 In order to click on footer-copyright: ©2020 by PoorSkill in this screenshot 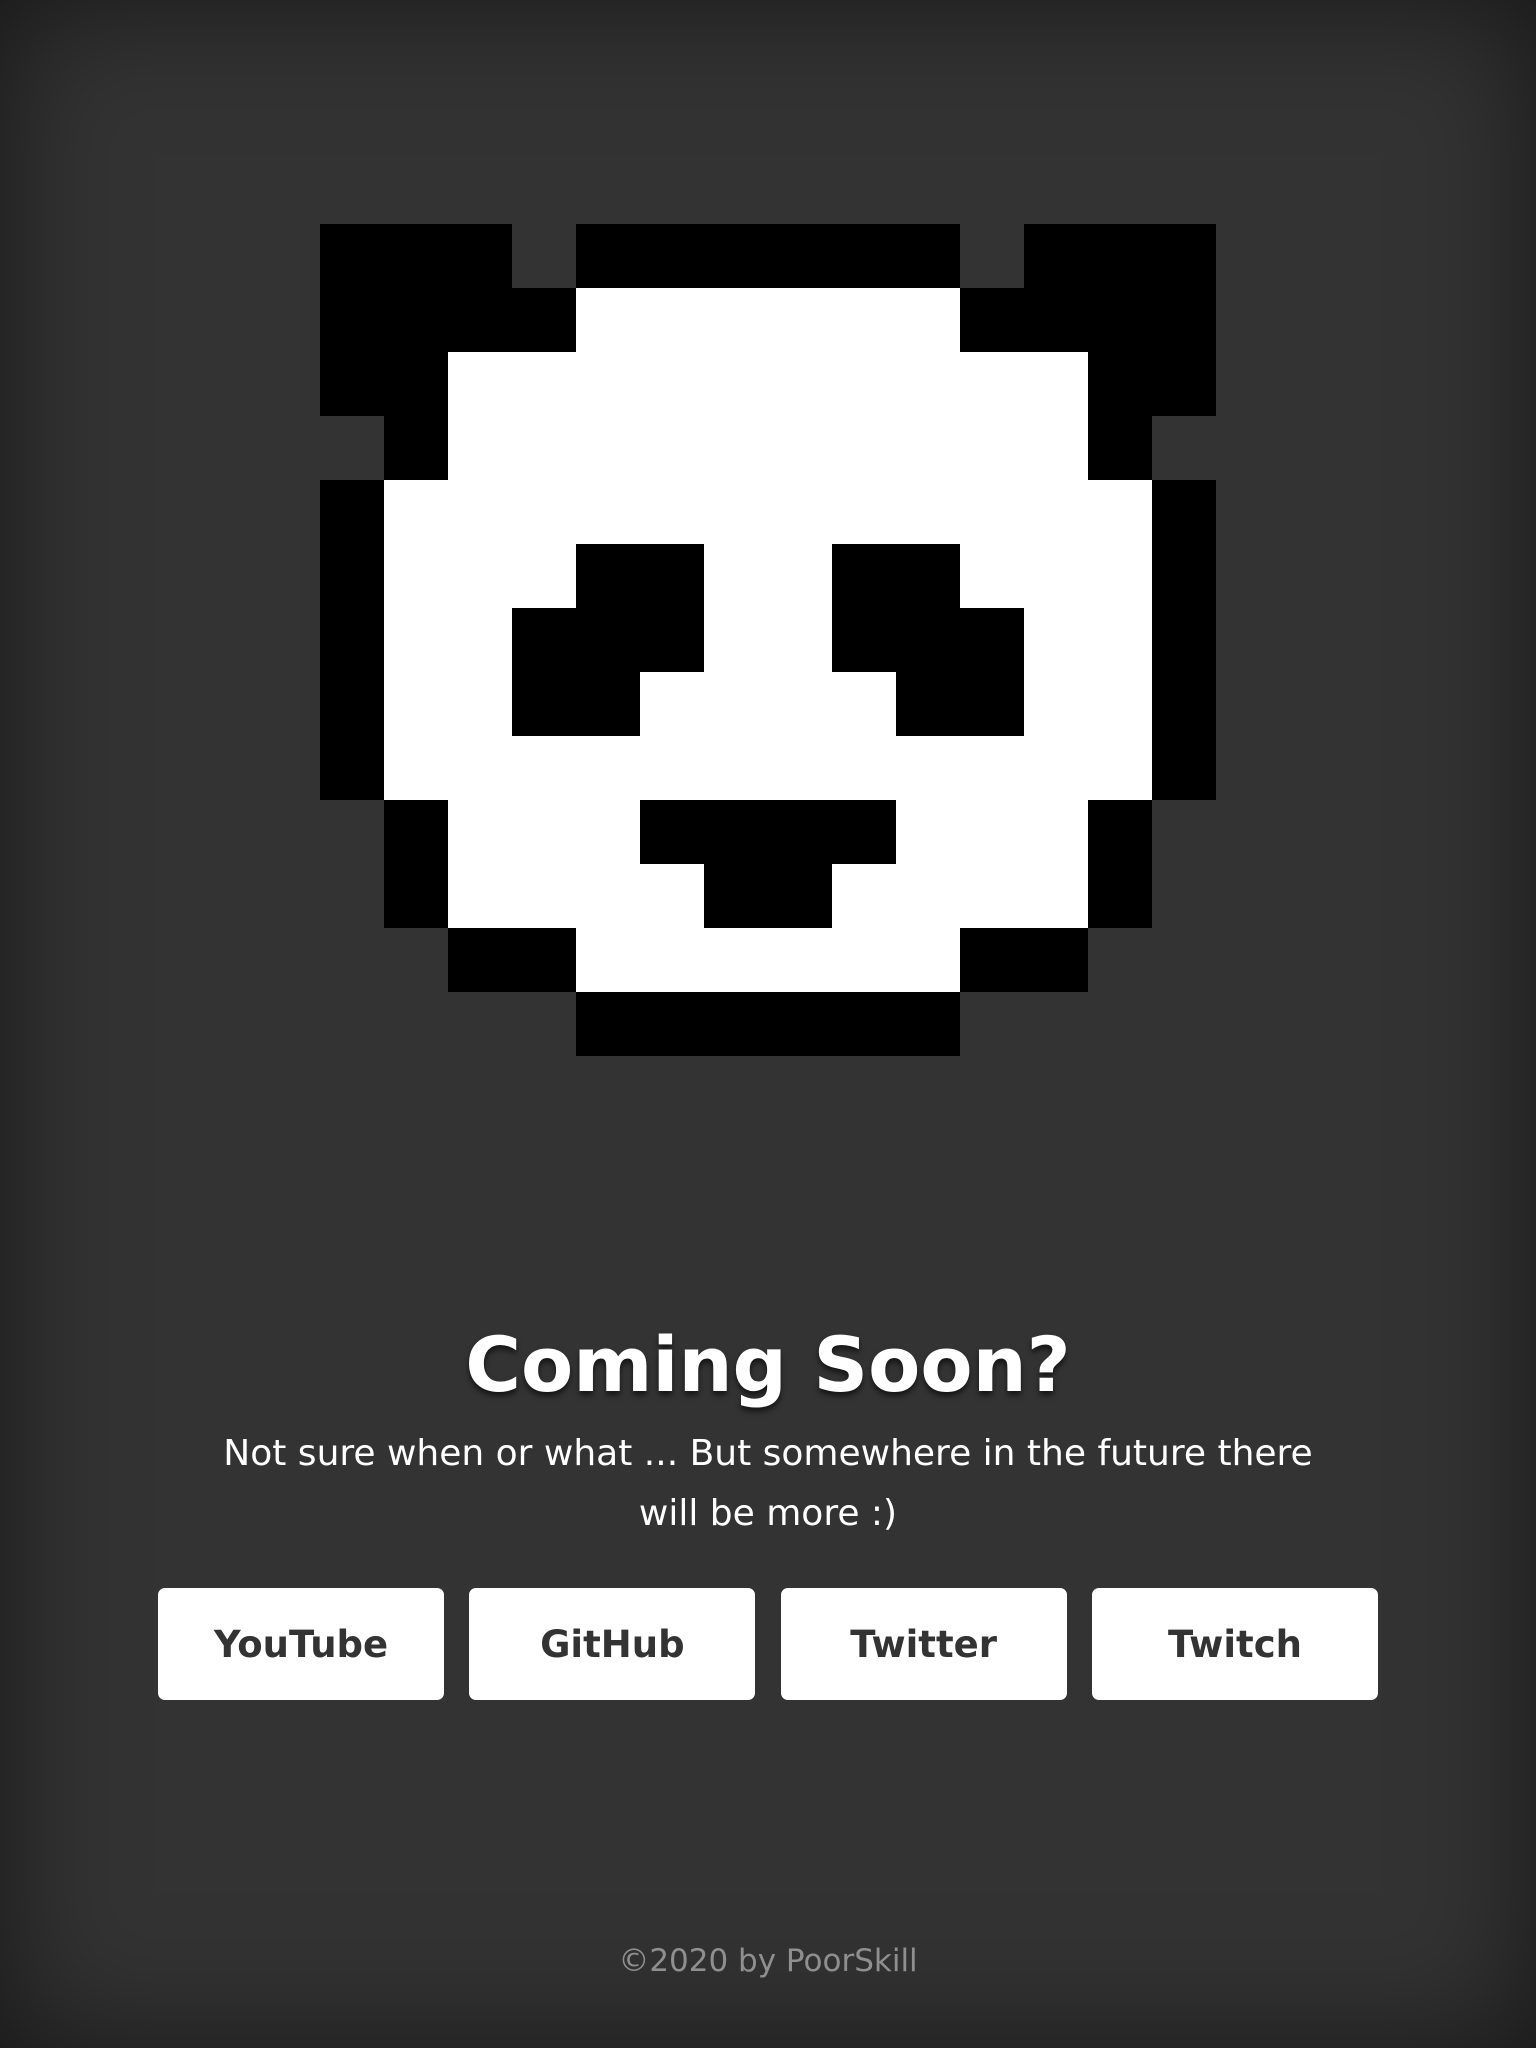, I will do `click(768, 1961)`.